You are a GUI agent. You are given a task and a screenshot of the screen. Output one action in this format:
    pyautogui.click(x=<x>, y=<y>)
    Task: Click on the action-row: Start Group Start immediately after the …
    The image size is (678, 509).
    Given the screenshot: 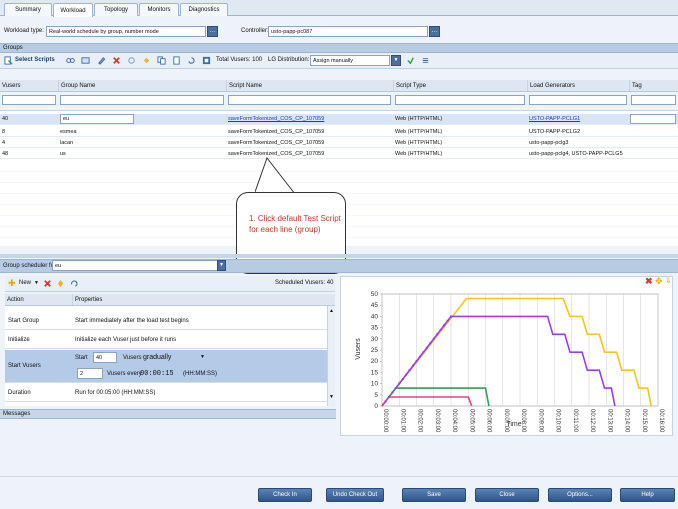 What is the action you would take?
    pyautogui.click(x=170, y=321)
    